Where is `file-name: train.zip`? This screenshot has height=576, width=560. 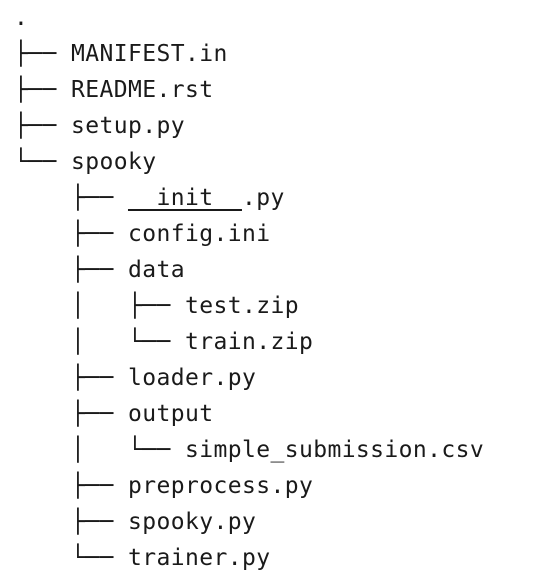
file-name: train.zip is located at coordinates (249, 342).